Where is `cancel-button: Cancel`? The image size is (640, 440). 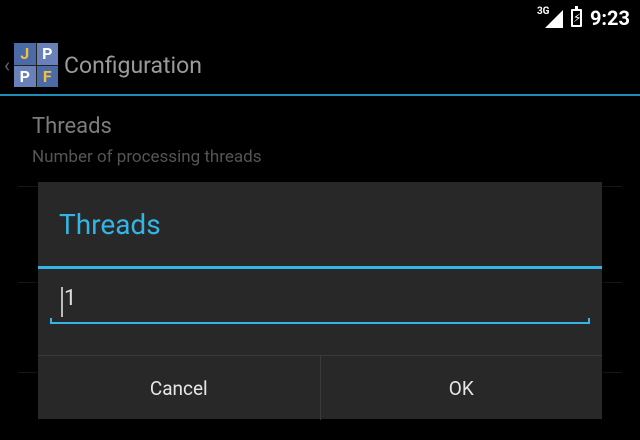 cancel-button: Cancel is located at coordinates (179, 388).